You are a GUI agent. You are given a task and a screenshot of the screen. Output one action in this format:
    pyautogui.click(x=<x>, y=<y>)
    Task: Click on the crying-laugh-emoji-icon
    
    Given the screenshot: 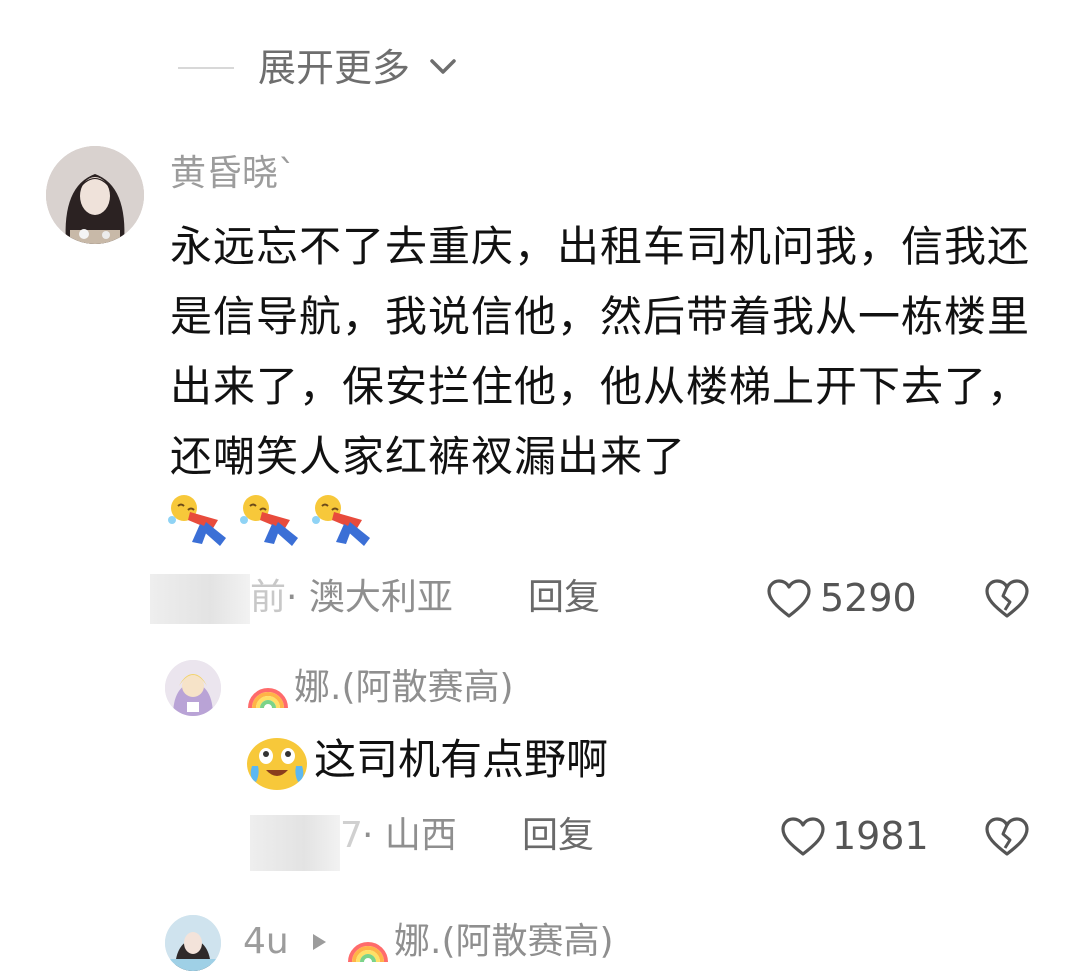 What is the action you would take?
    pyautogui.click(x=277, y=764)
    